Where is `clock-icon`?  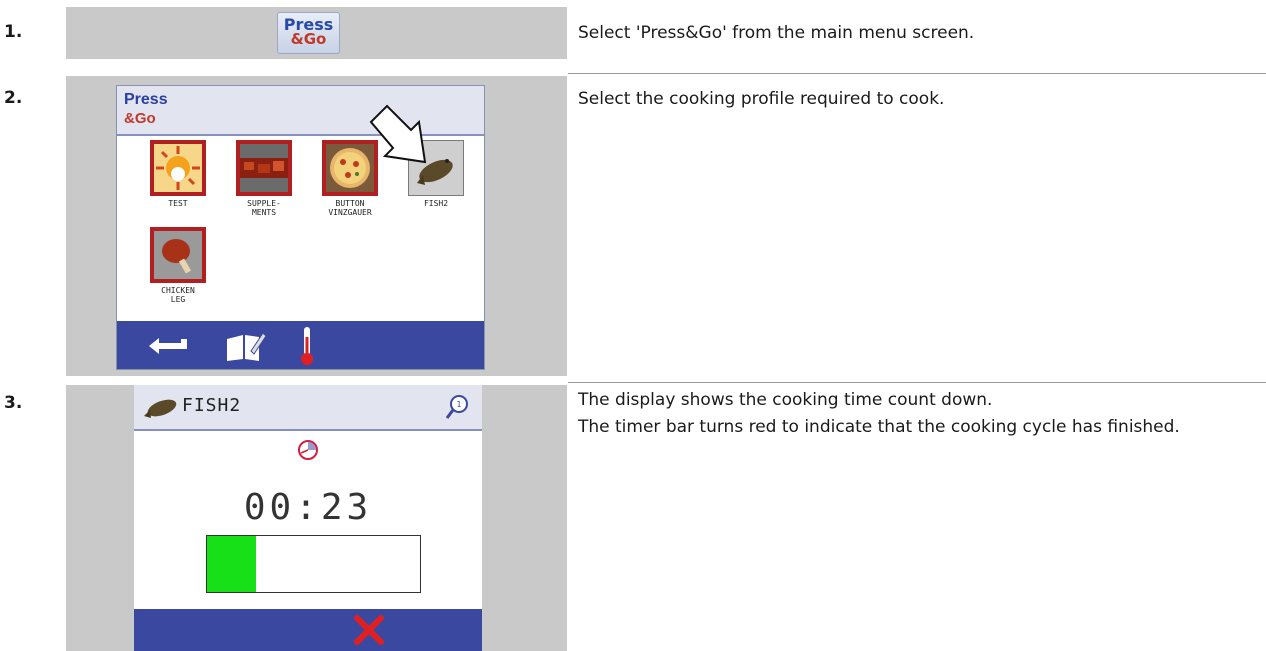 clock-icon is located at coordinates (308, 450).